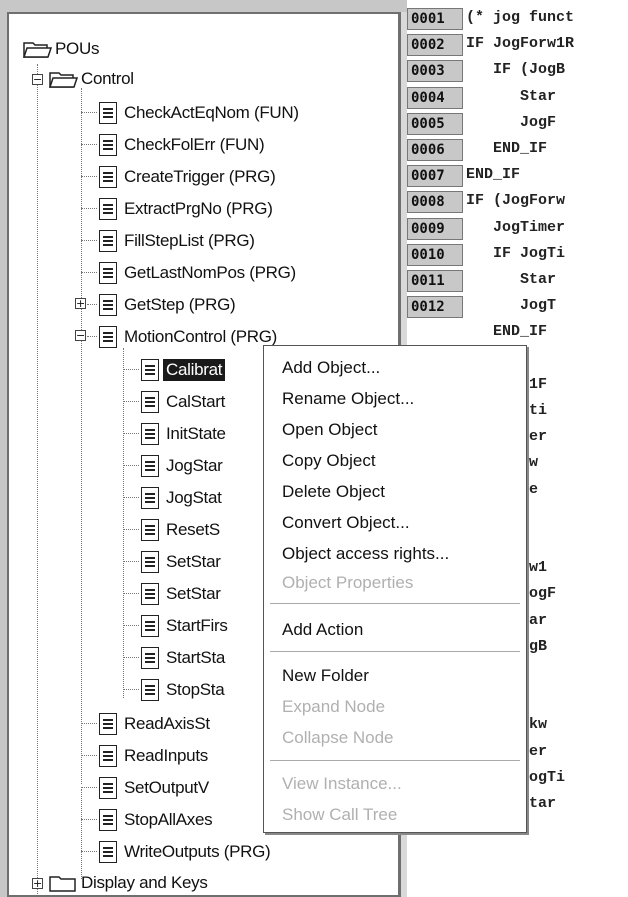 This screenshot has height=897, width=628. Describe the element at coordinates (167, 305) in the screenshot. I see `tree-item: GetStep (PRG)` at that location.